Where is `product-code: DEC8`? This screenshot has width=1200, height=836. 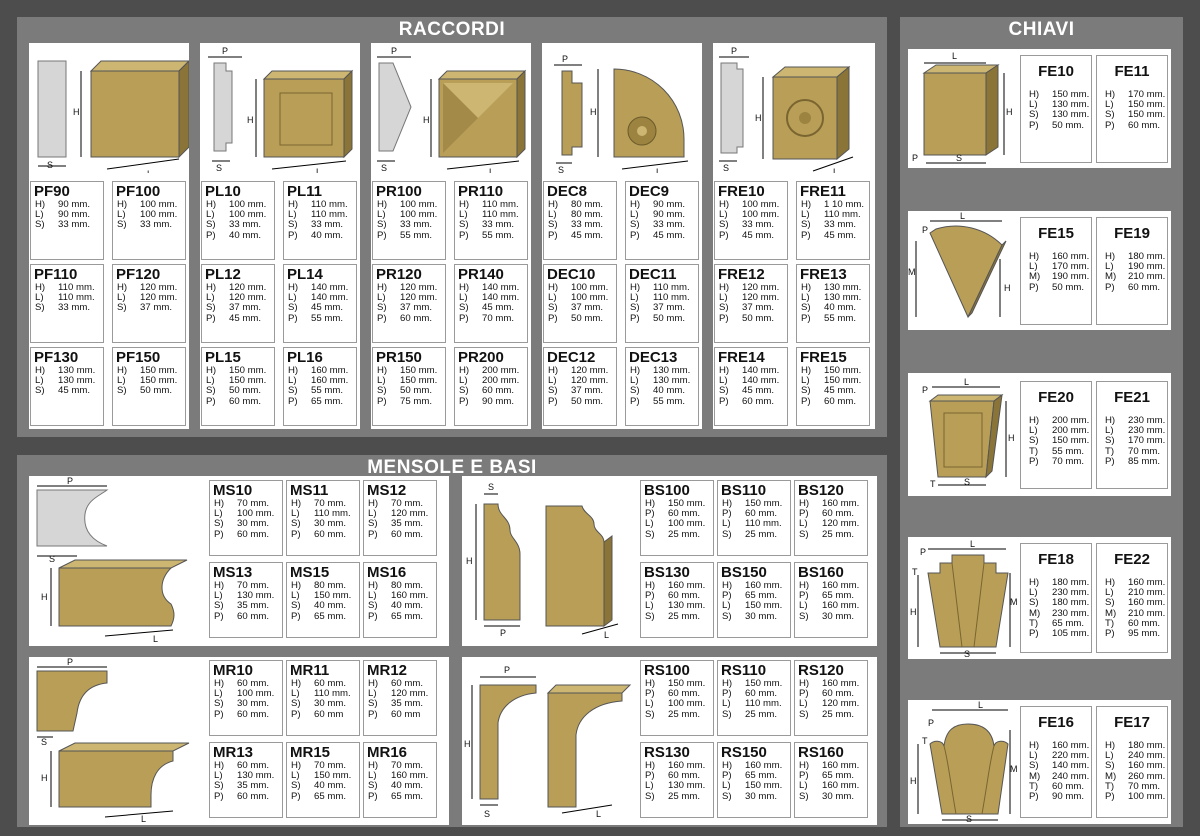
product-code: DEC8 is located at coordinates (567, 191).